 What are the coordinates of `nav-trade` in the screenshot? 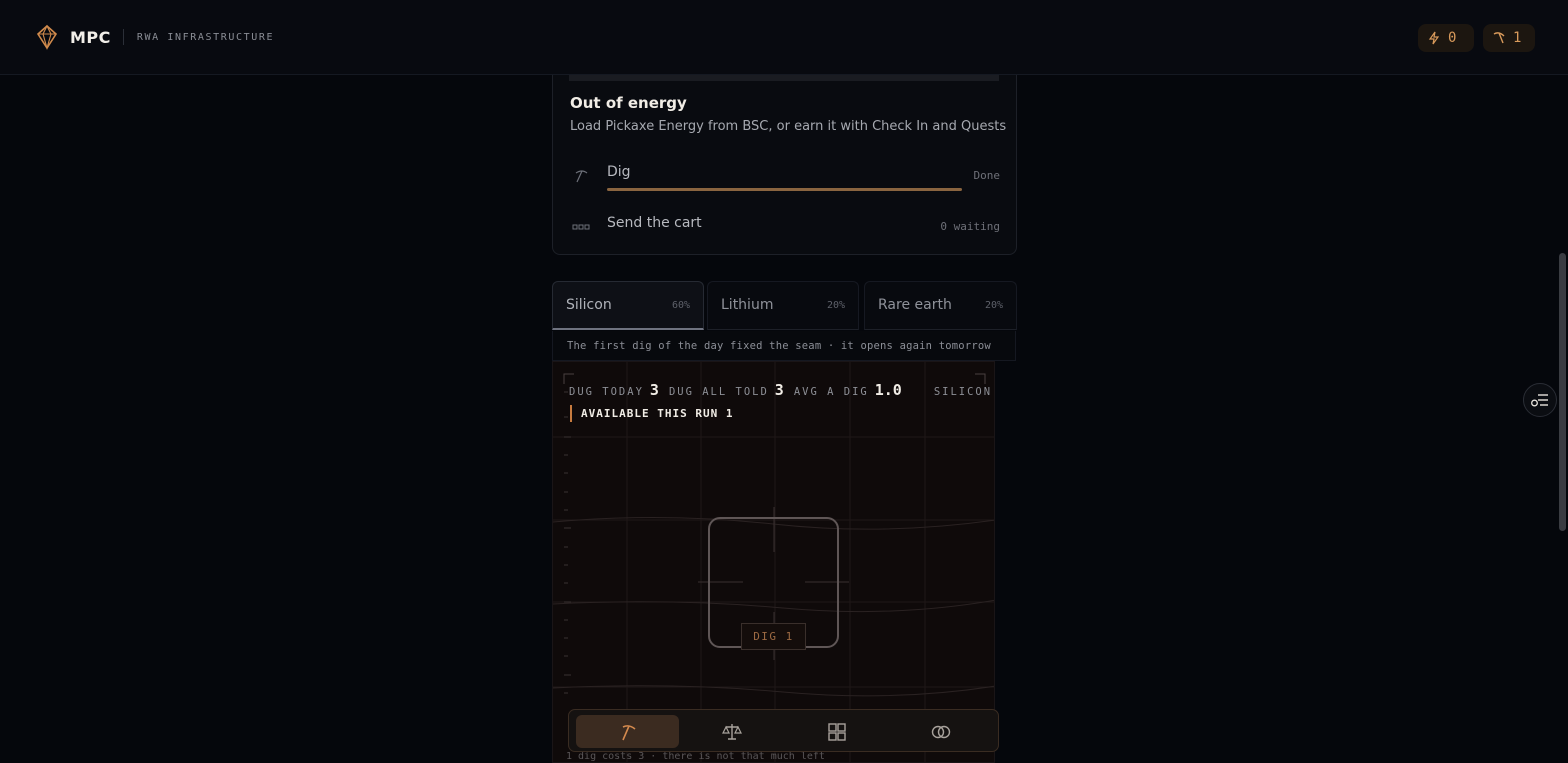 It's located at (731, 731).